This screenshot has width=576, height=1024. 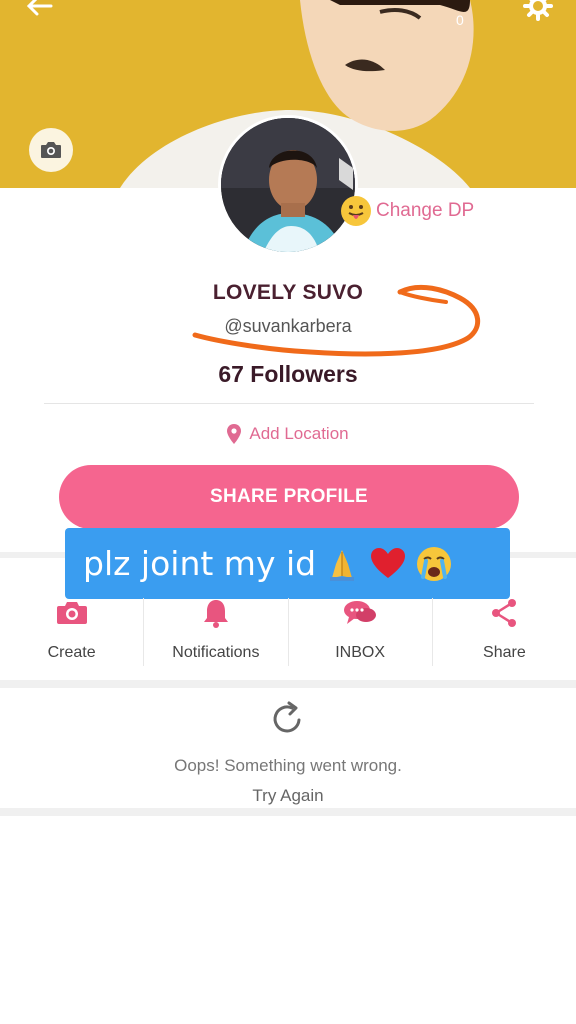 I want to click on share-button: Share, so click(x=504, y=632).